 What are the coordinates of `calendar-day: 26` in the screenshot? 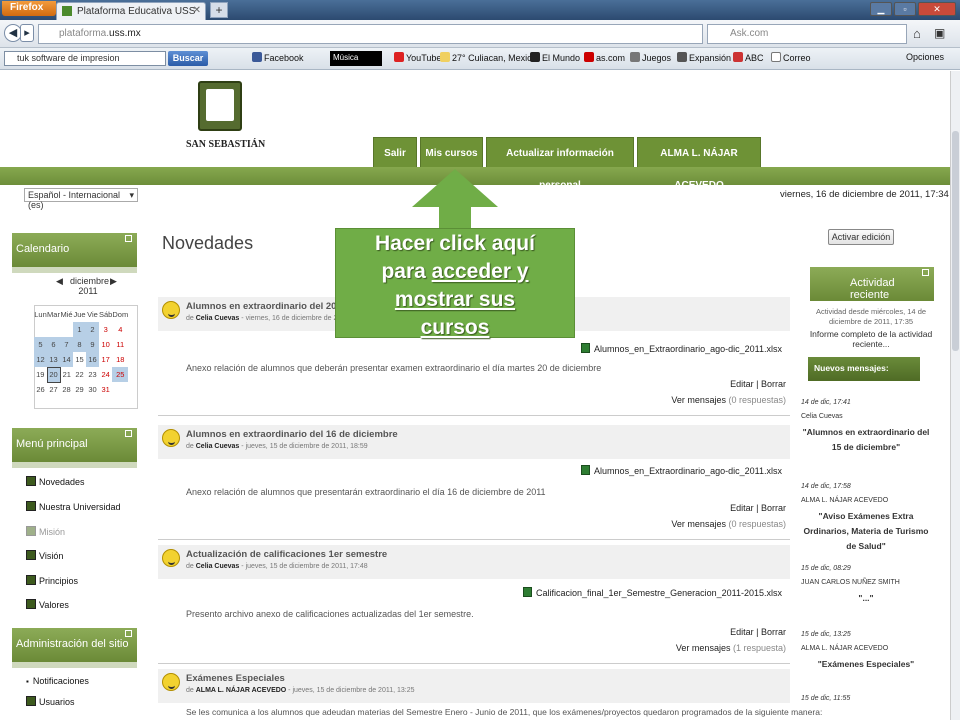 It's located at (40, 389).